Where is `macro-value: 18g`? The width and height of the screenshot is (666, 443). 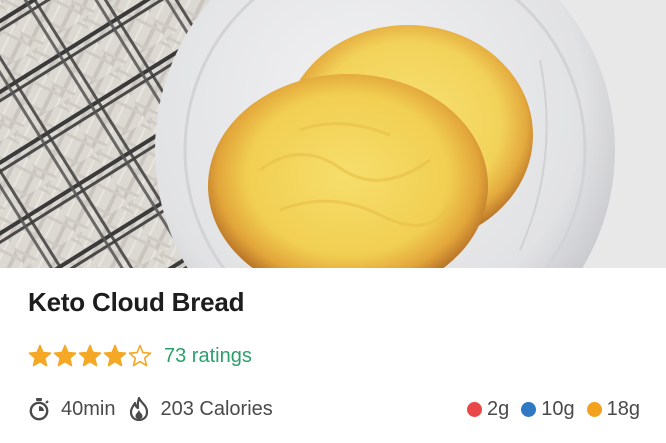 macro-value: 18g is located at coordinates (623, 408).